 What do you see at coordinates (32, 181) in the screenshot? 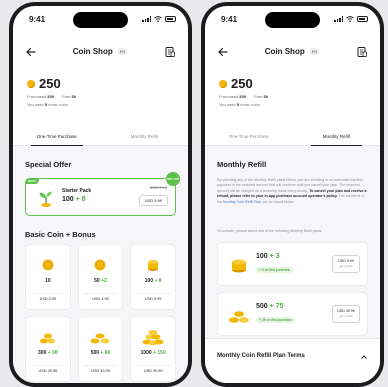
I see `best-tag: BEST` at bounding box center [32, 181].